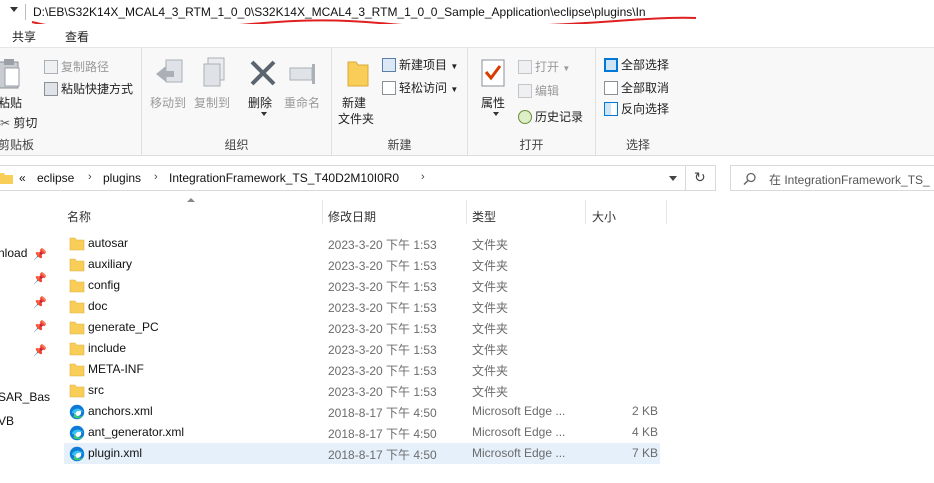 The width and height of the screenshot is (934, 483). What do you see at coordinates (116, 369) in the screenshot?
I see `file-name: META-INF` at bounding box center [116, 369].